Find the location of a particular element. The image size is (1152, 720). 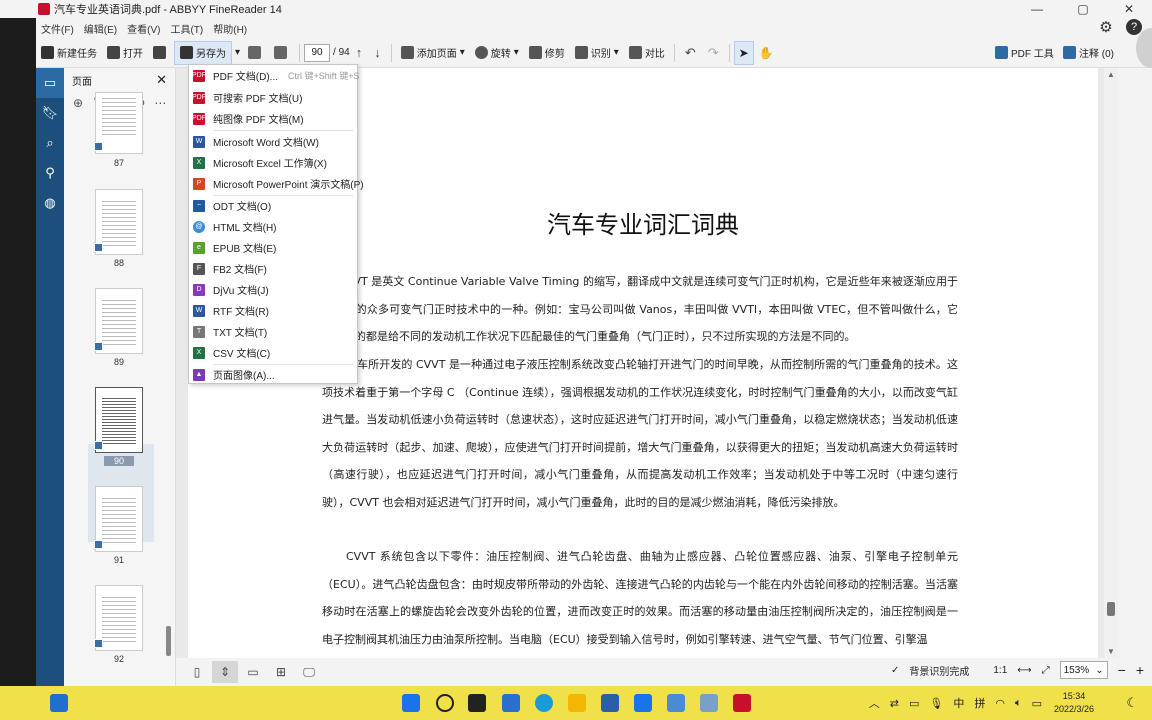

attachment-icon: ⚲ is located at coordinates (50, 173).